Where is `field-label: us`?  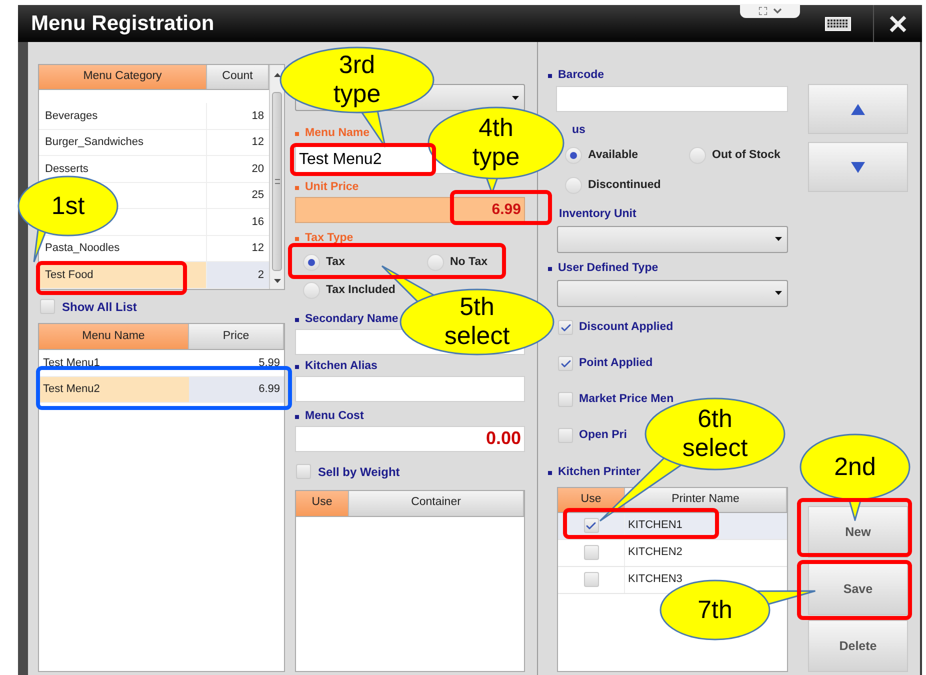
field-label: us is located at coordinates (579, 130).